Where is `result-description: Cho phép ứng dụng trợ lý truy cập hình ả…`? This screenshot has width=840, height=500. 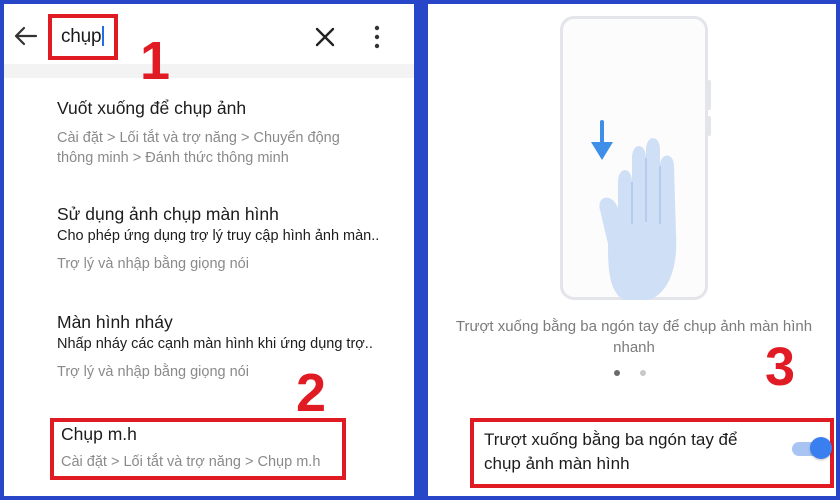 result-description: Cho phép ứng dụng trợ lý truy cập hình ả… is located at coordinates (218, 236).